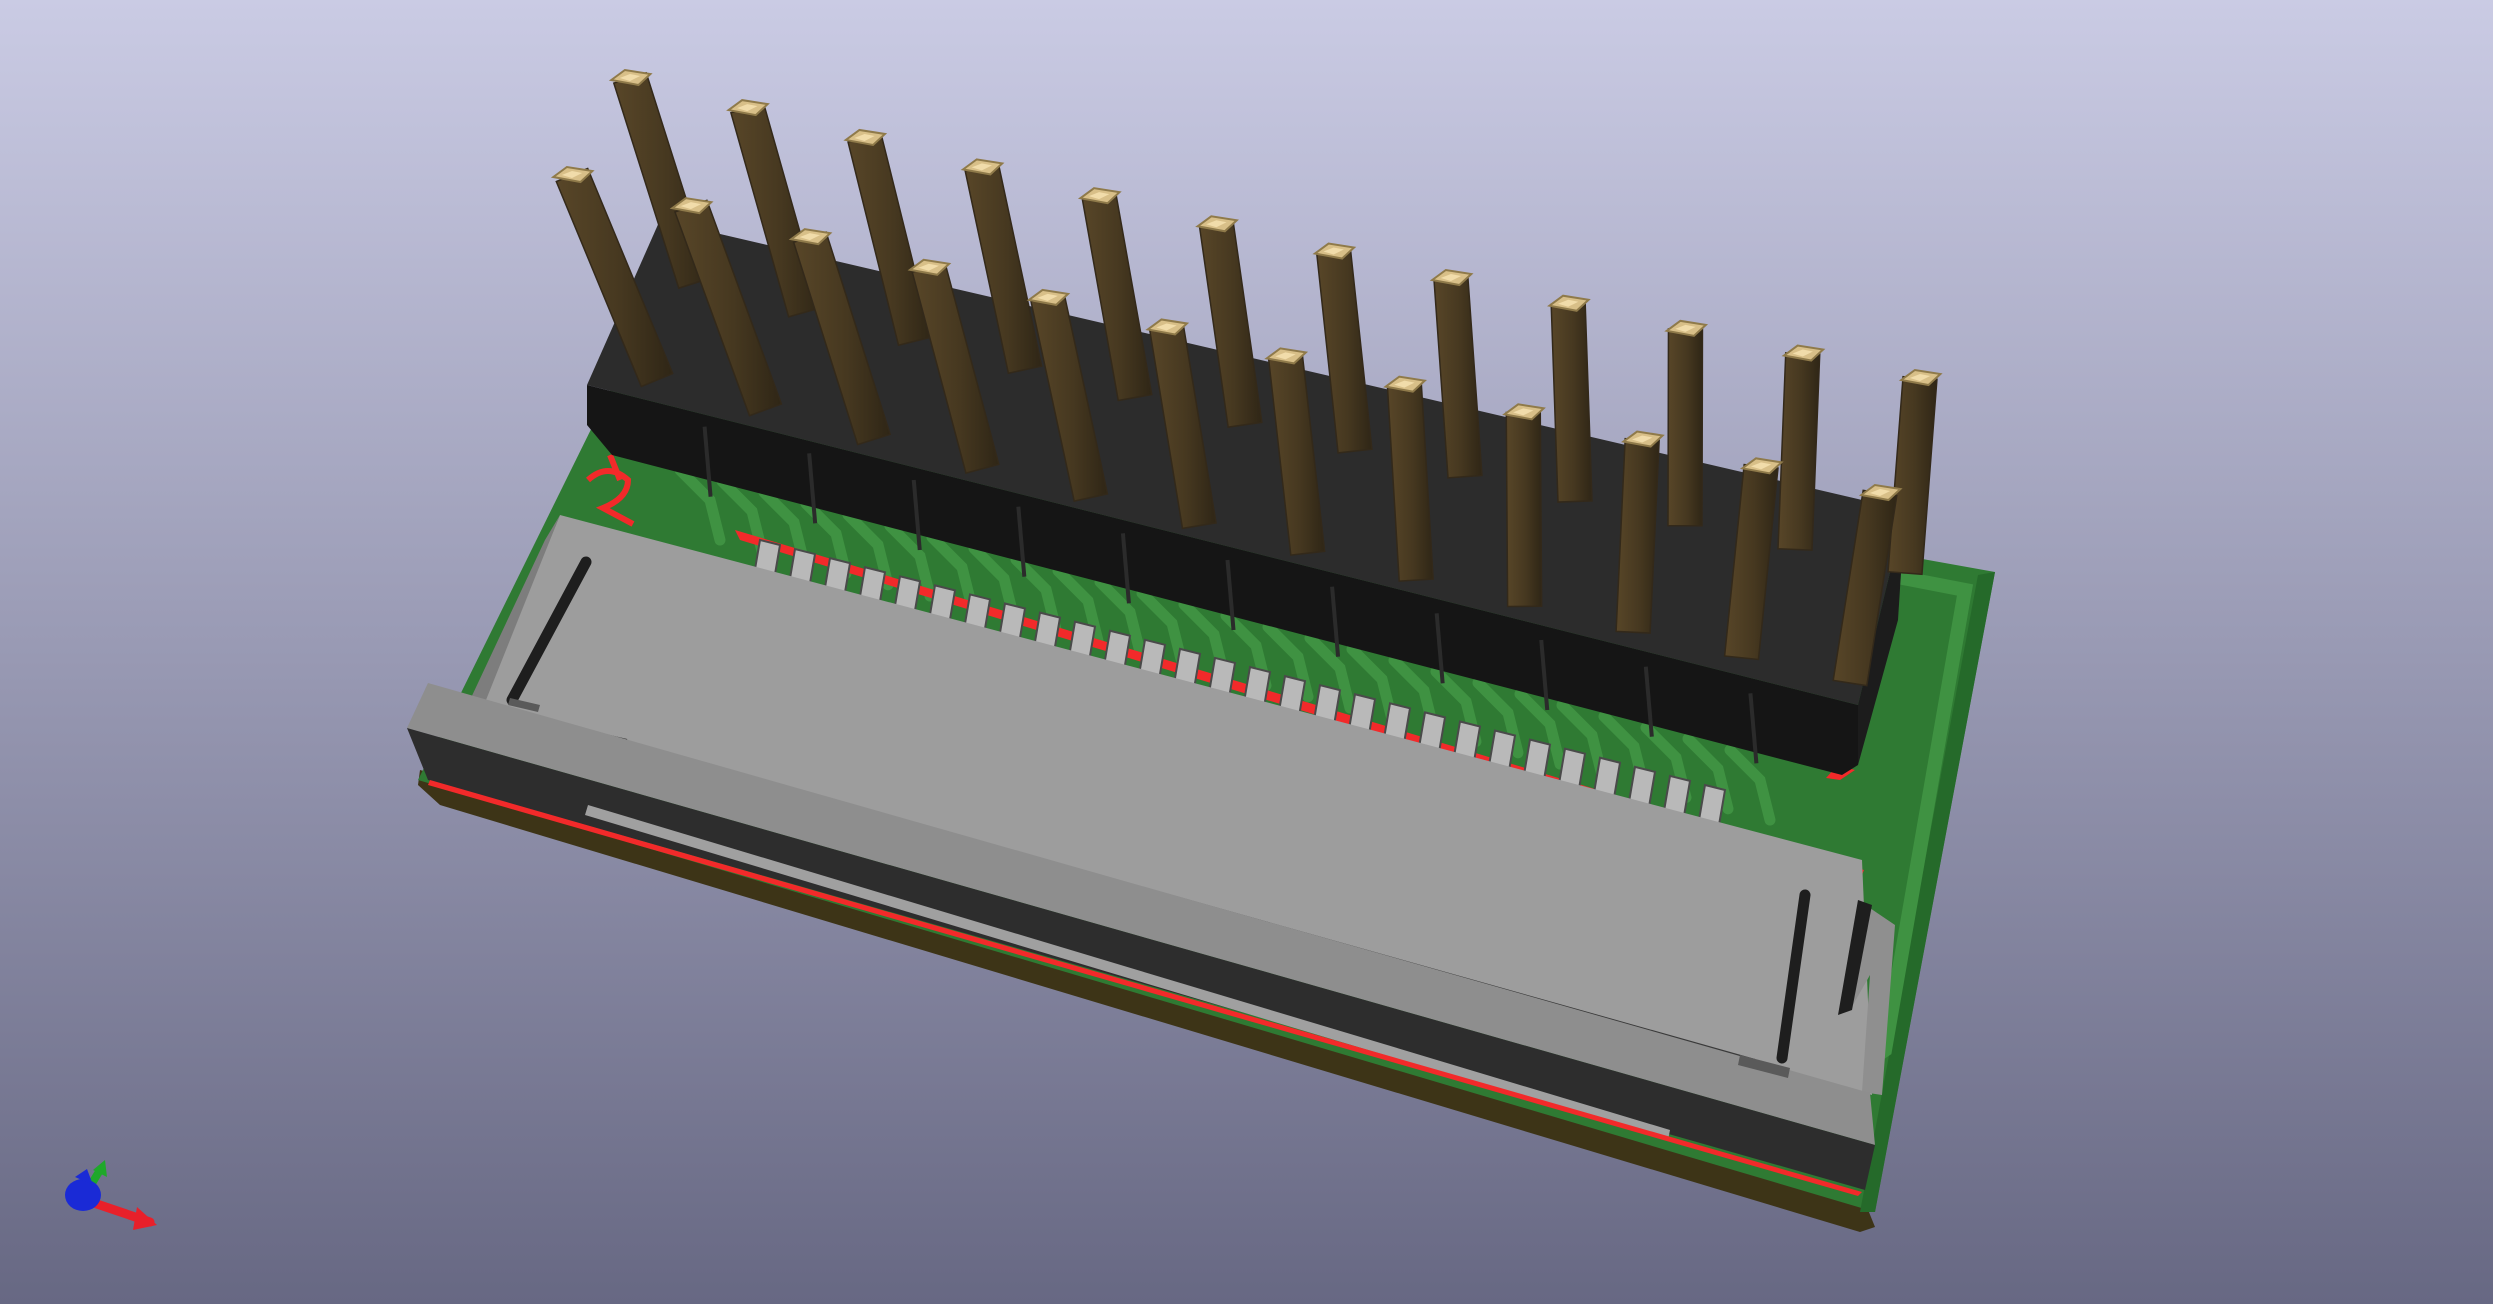 This screenshot has width=2493, height=1304. Describe the element at coordinates (111, 1195) in the screenshot. I see `axes-orientation-gizmo` at that location.